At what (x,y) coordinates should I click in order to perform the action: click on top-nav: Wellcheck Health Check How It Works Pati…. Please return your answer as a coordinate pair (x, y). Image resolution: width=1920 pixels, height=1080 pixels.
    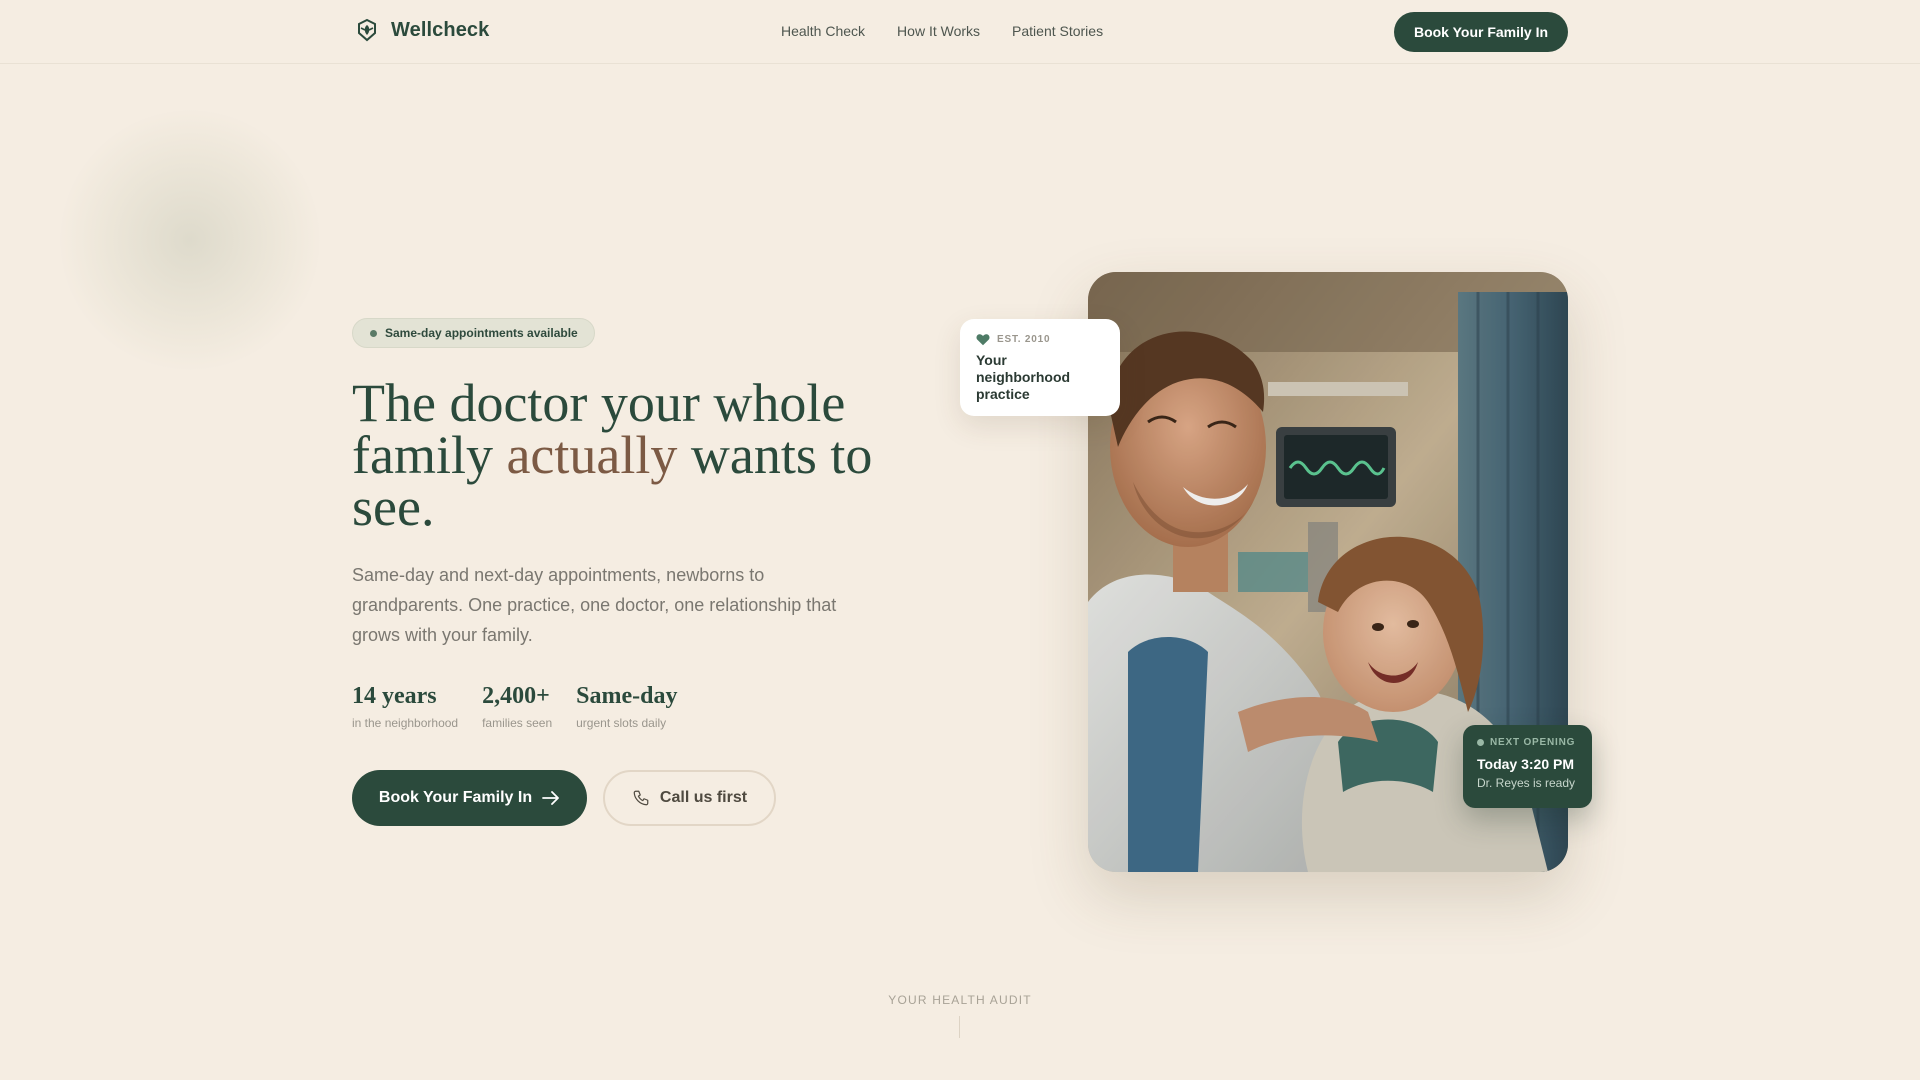
    Looking at the image, I should click on (960, 32).